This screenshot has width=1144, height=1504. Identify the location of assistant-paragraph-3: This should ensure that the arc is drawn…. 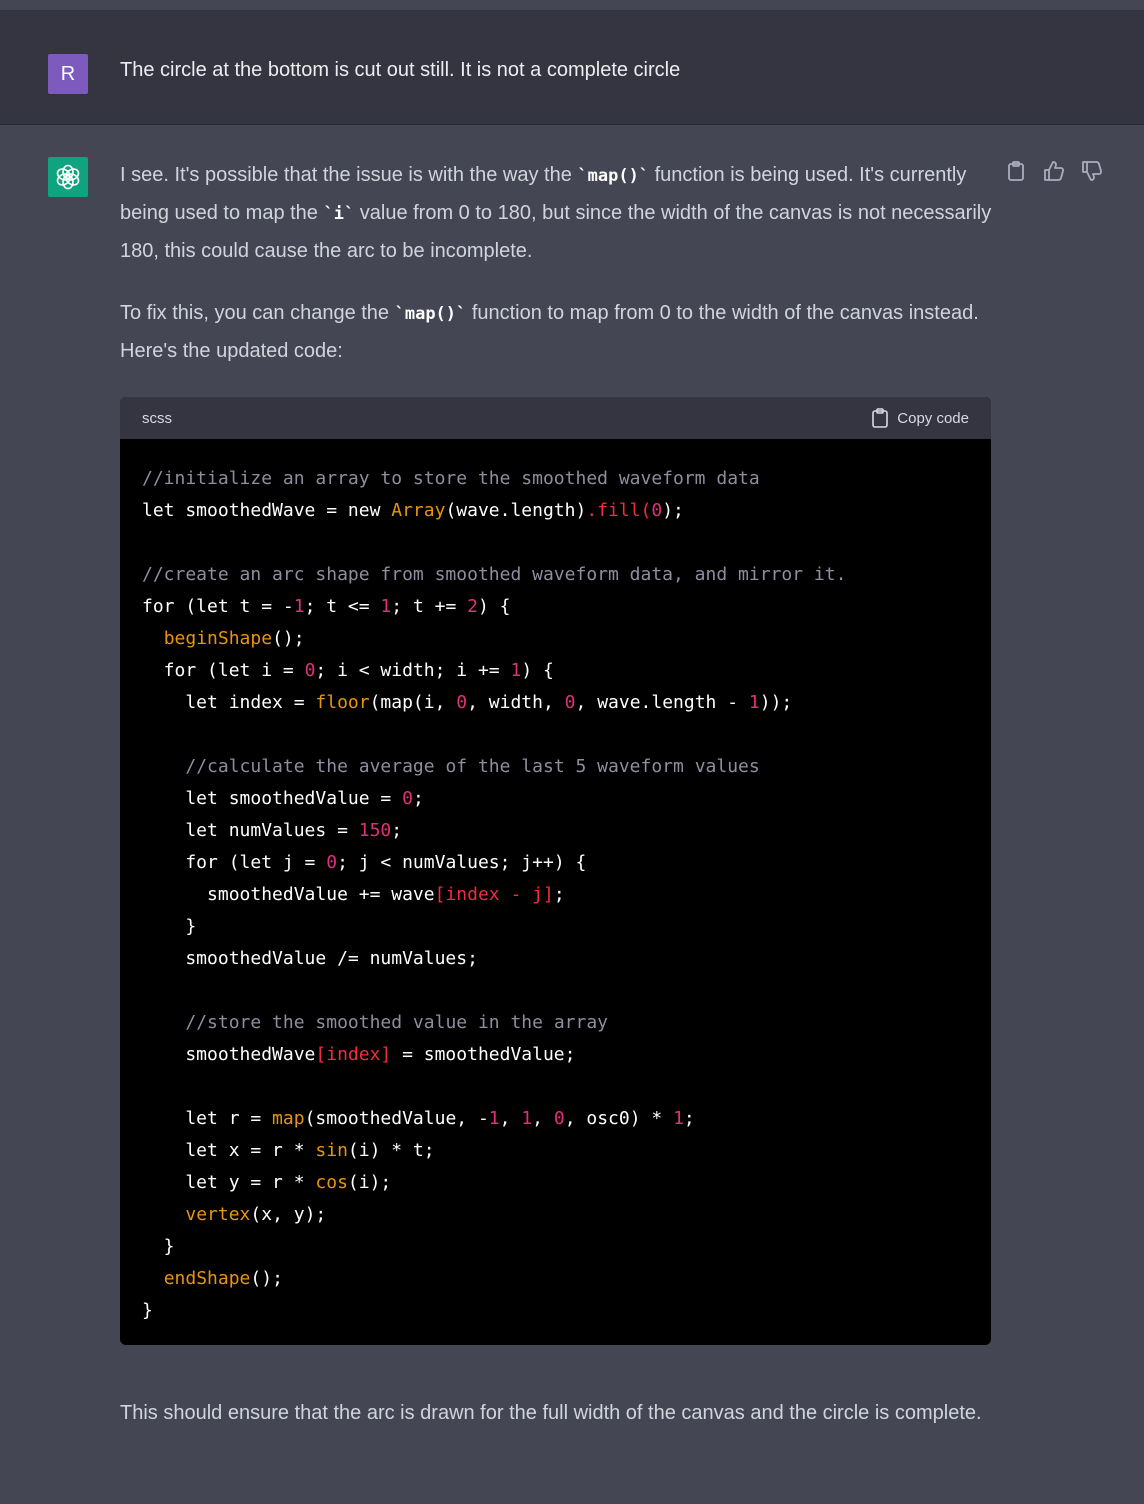
(551, 1413).